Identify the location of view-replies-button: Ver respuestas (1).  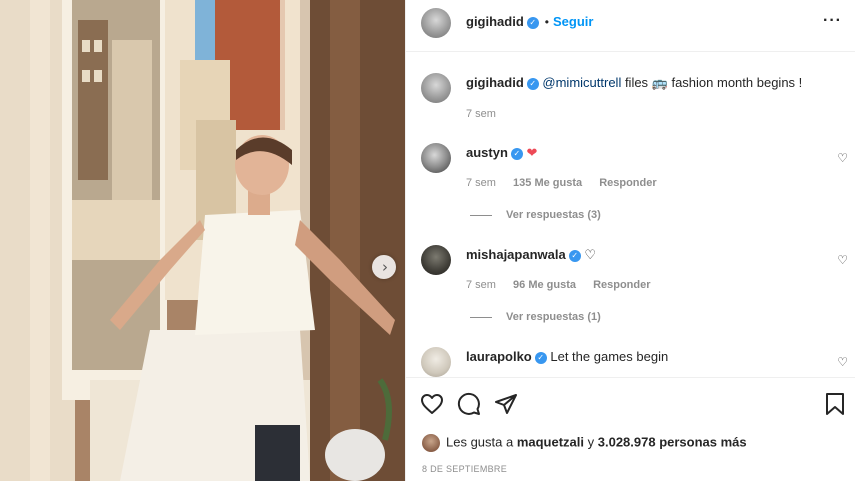
(535, 317).